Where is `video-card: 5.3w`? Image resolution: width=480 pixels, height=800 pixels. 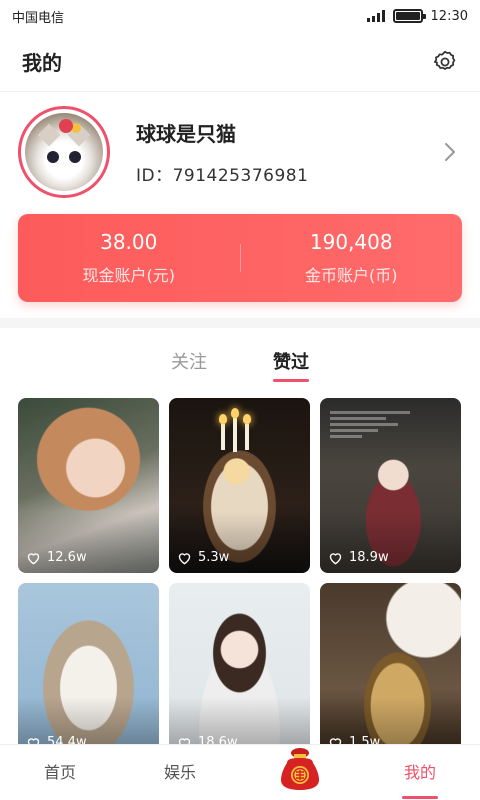 video-card: 5.3w is located at coordinates (239, 485).